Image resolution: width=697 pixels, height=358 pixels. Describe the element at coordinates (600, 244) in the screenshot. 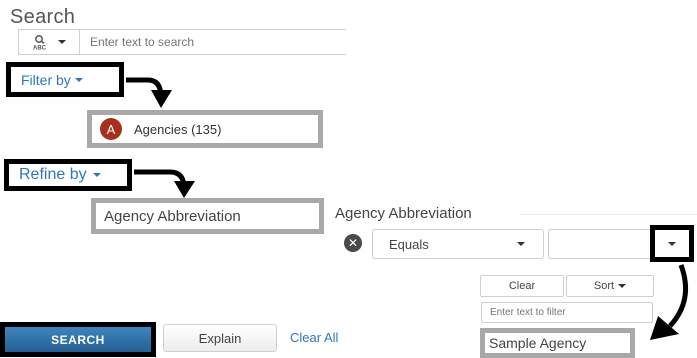

I see `value-select` at that location.